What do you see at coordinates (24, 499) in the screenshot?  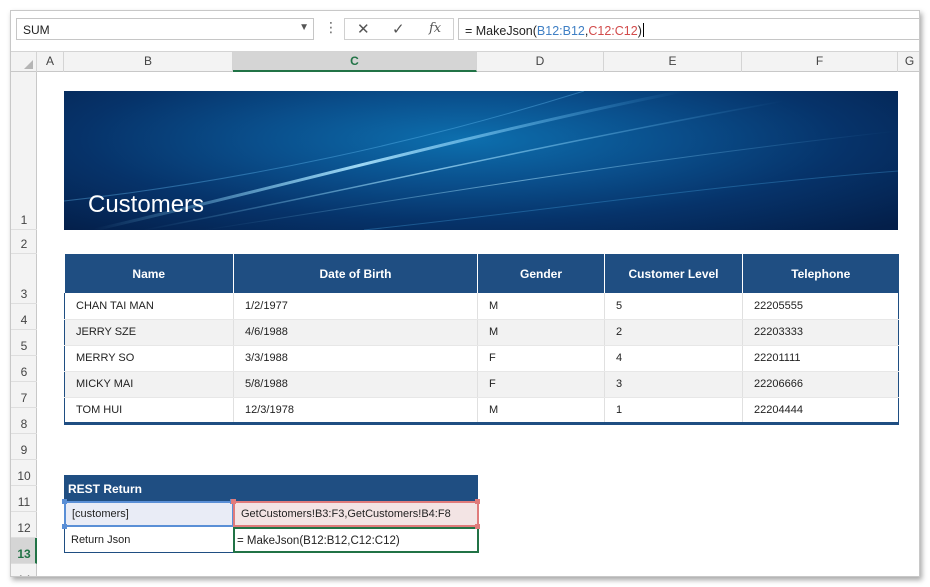 I see `row-header-11: 11` at bounding box center [24, 499].